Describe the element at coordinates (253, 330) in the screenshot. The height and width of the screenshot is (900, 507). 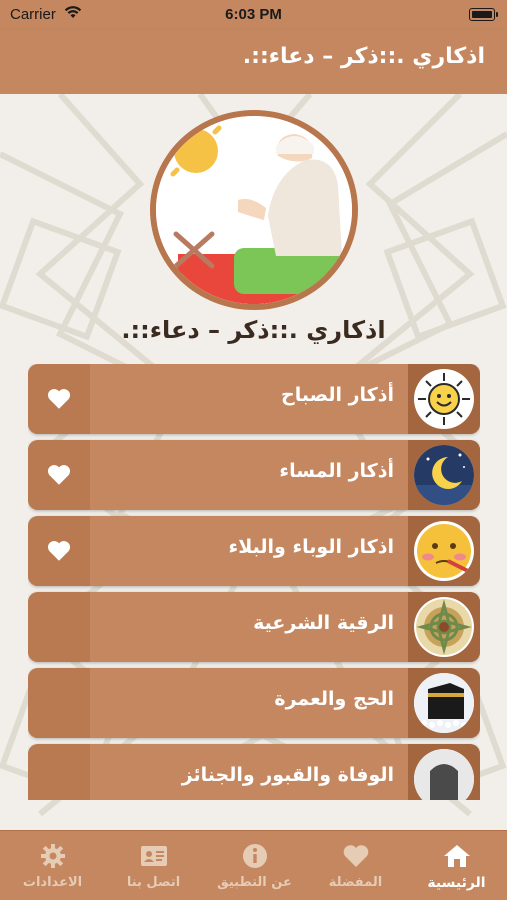
I see `hero-title: اذكاري .::ذكر – دعاء::.` at that location.